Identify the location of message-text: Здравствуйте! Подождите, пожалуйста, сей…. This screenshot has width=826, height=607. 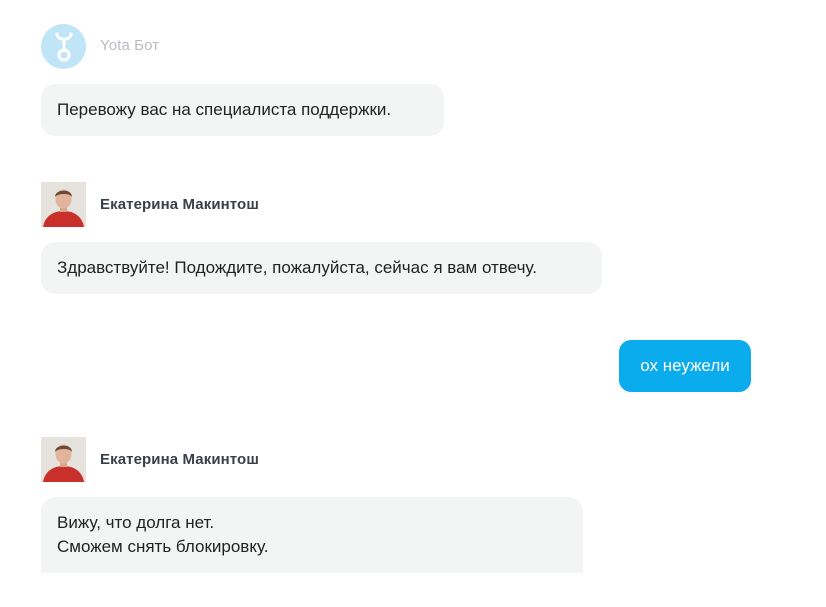
(297, 267).